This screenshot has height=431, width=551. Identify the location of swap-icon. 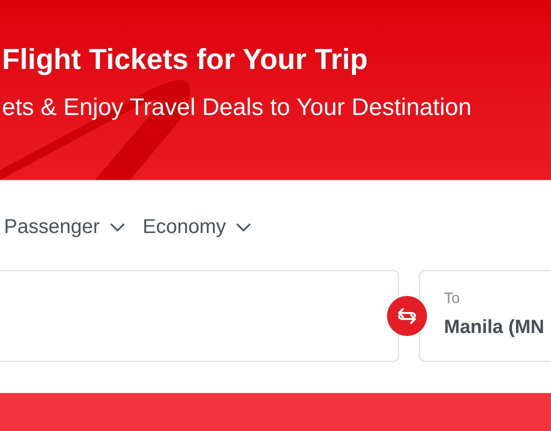
(407, 316).